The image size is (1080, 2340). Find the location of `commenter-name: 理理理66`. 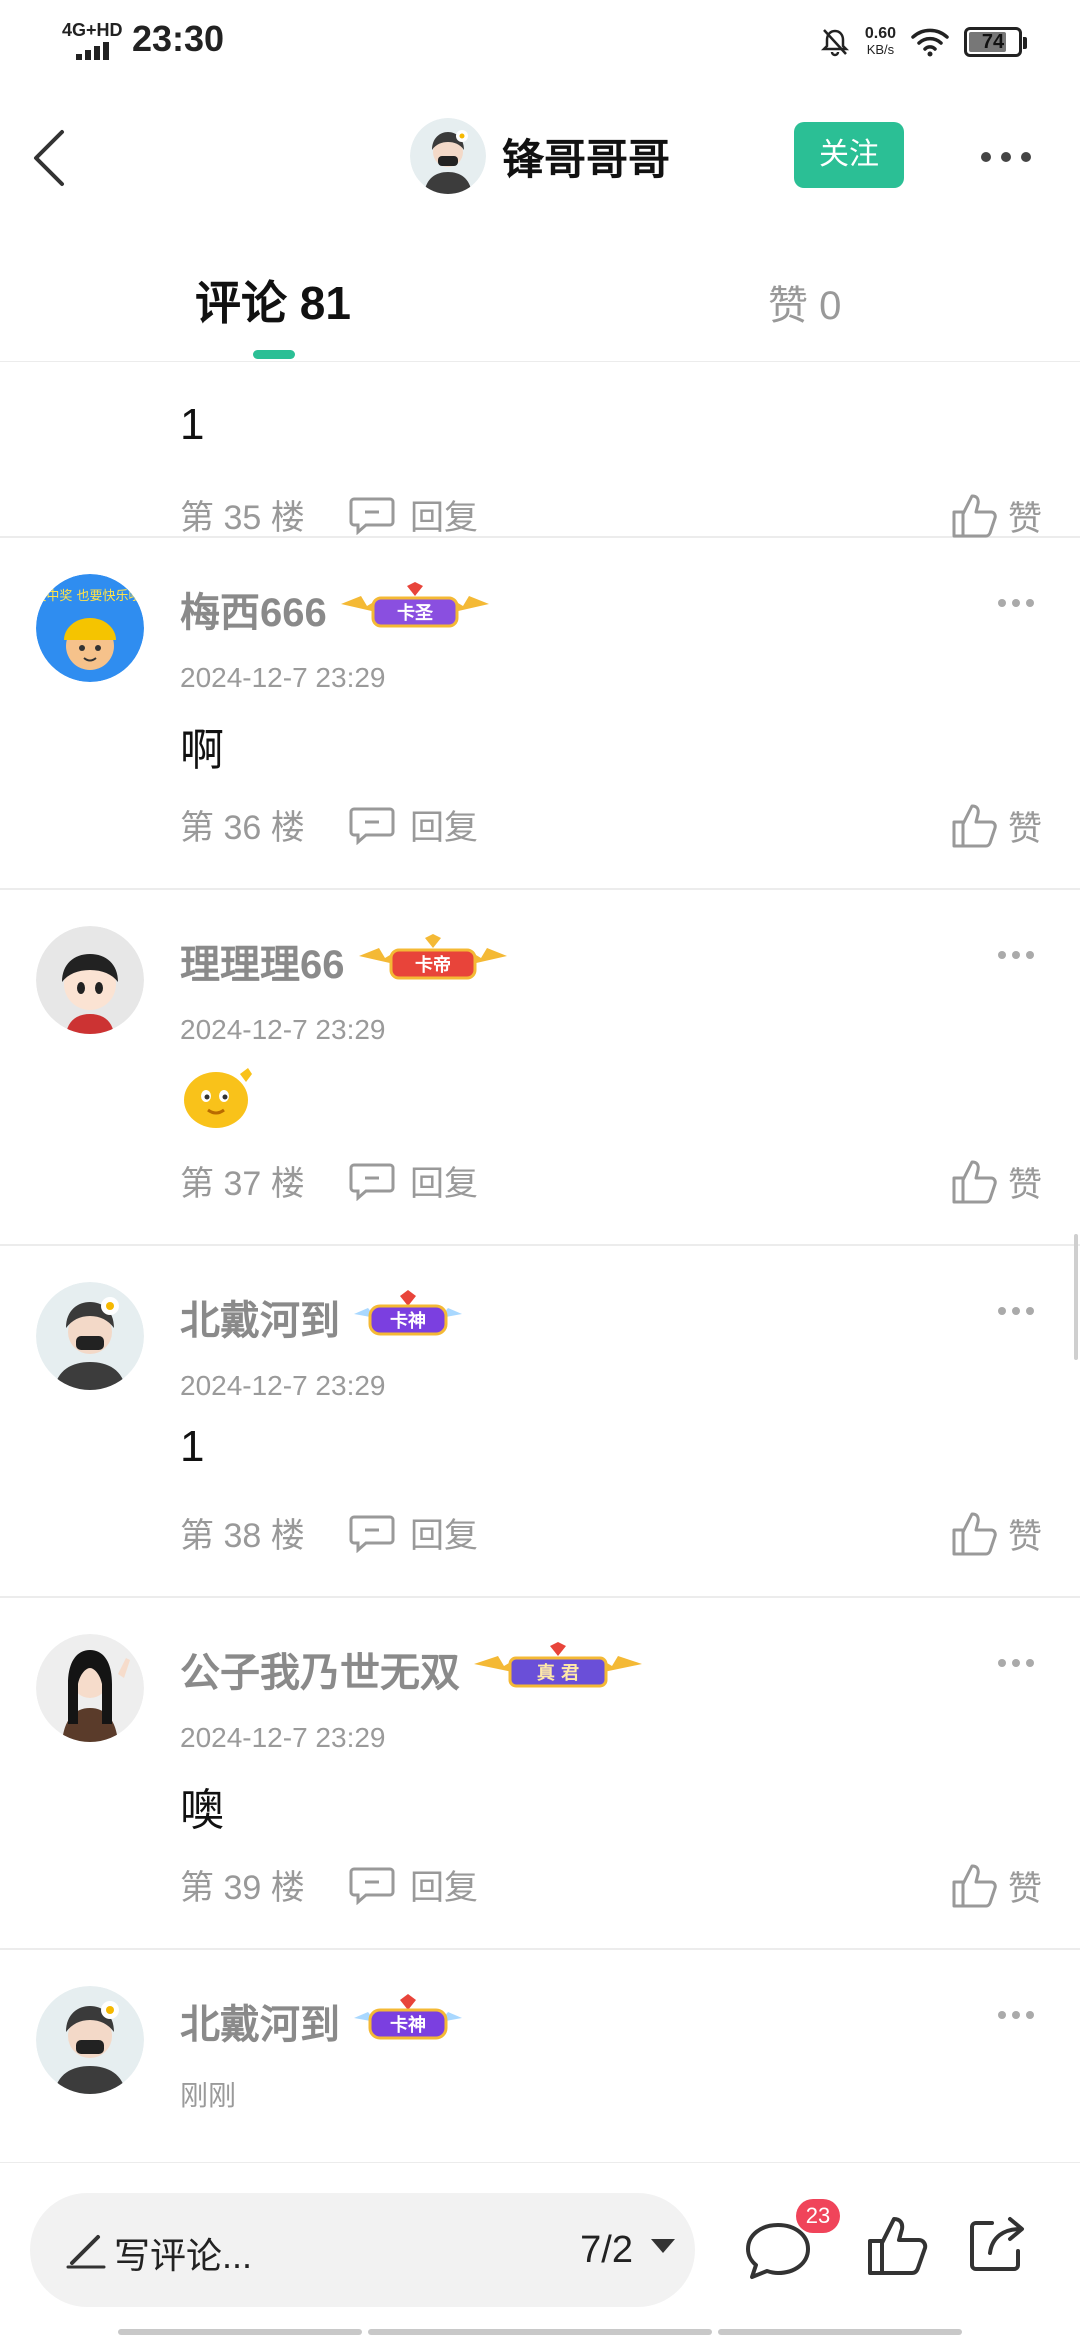

commenter-name: 理理理66 is located at coordinates (262, 961).